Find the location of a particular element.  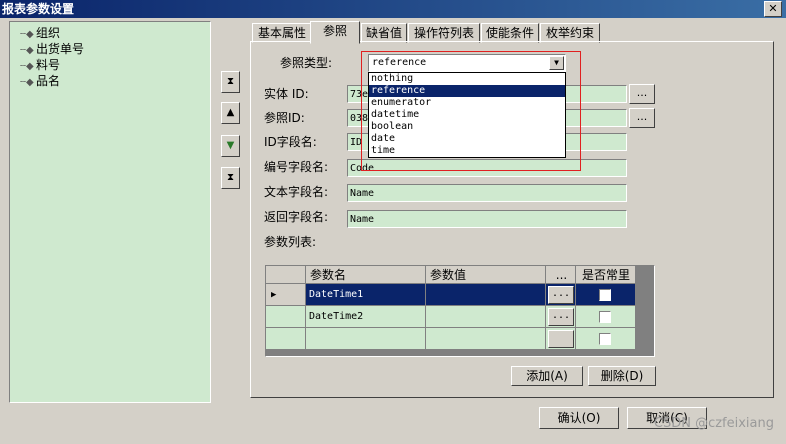

row-indicator: ▶ is located at coordinates (286, 295).